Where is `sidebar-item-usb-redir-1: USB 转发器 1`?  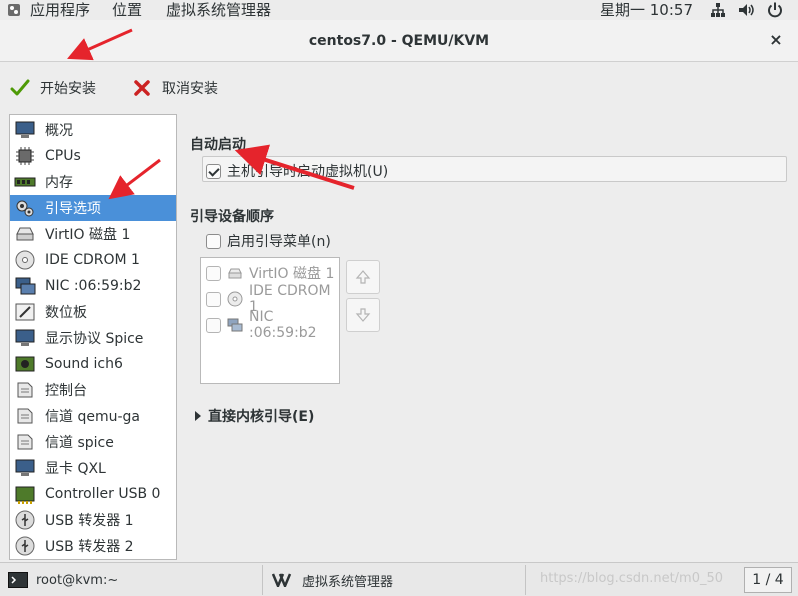 sidebar-item-usb-redir-1: USB 转发器 1 is located at coordinates (93, 520).